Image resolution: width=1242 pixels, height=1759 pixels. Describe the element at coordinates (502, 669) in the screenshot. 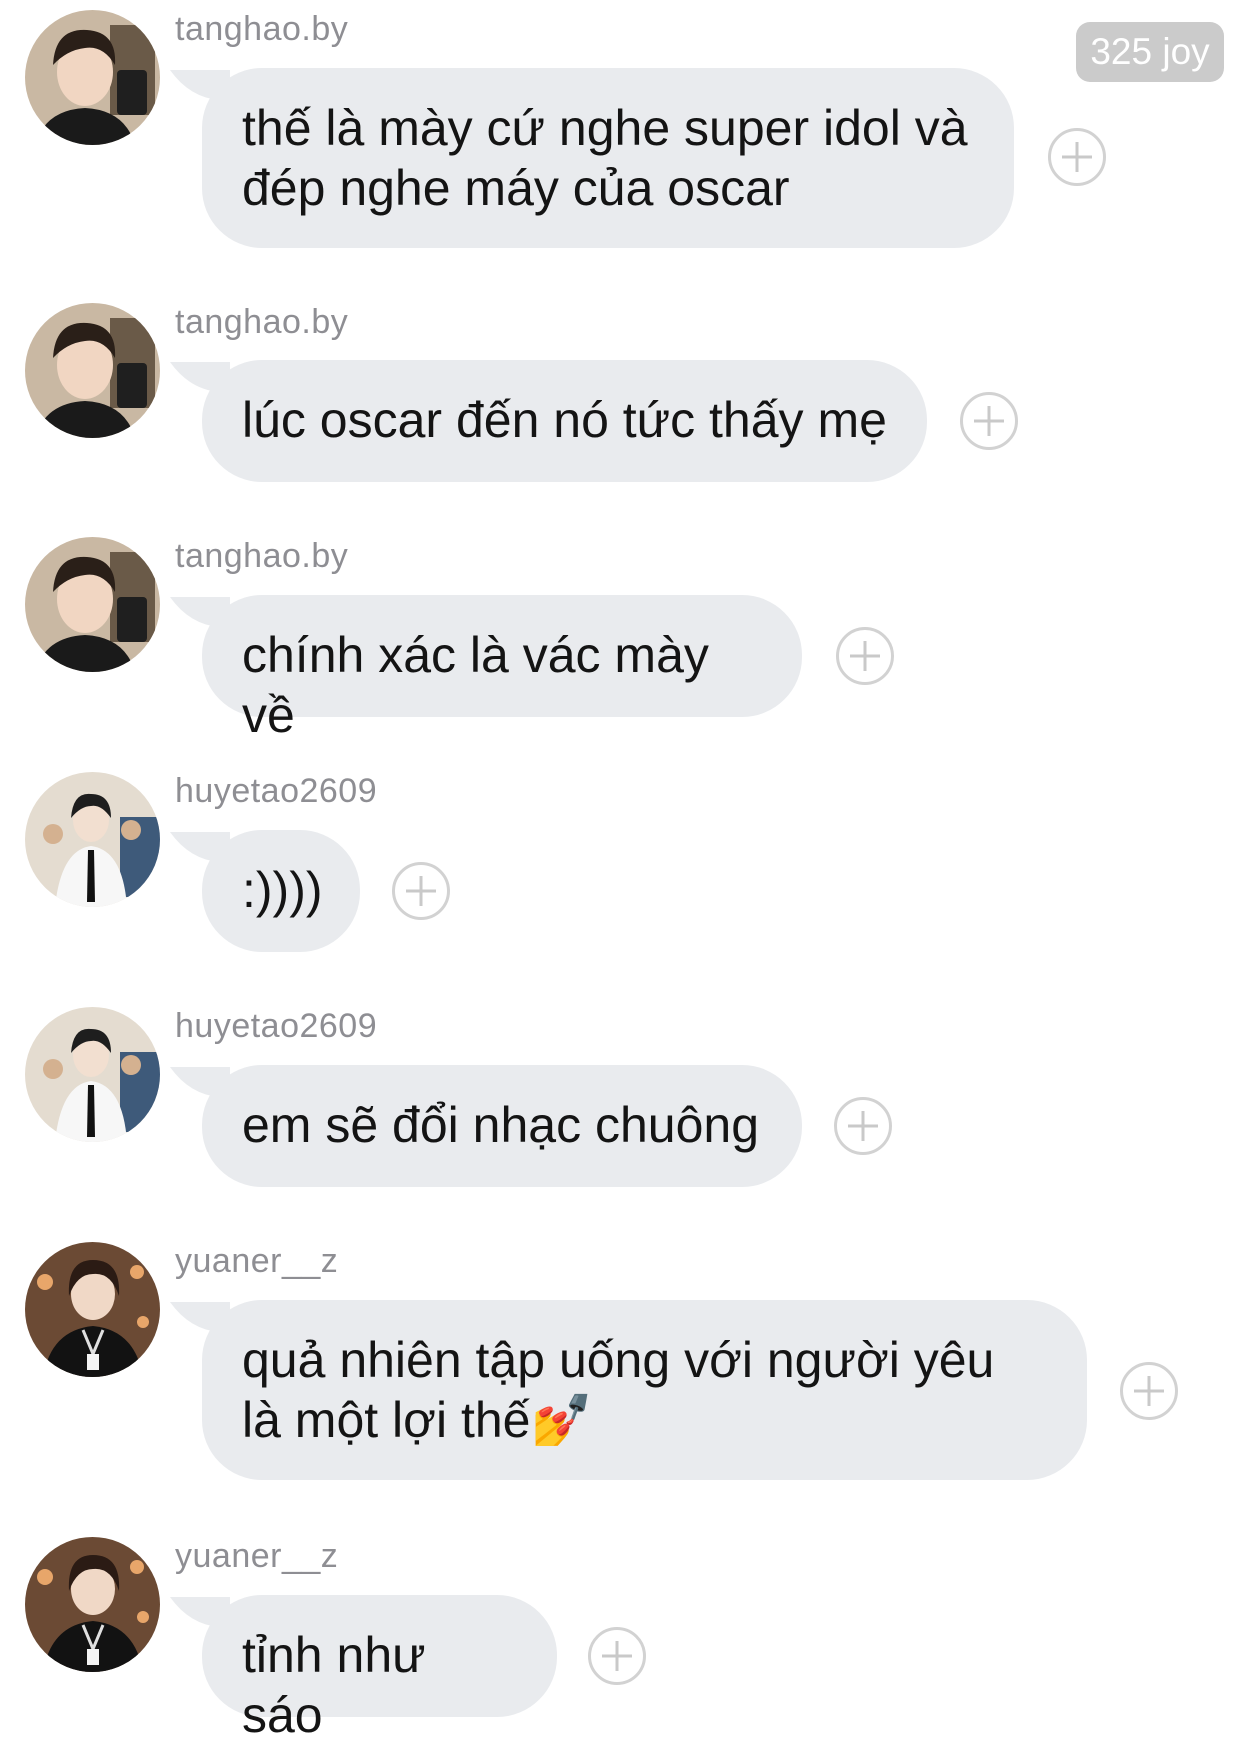

I see `message-bubble: chính xác là vác mày về` at that location.